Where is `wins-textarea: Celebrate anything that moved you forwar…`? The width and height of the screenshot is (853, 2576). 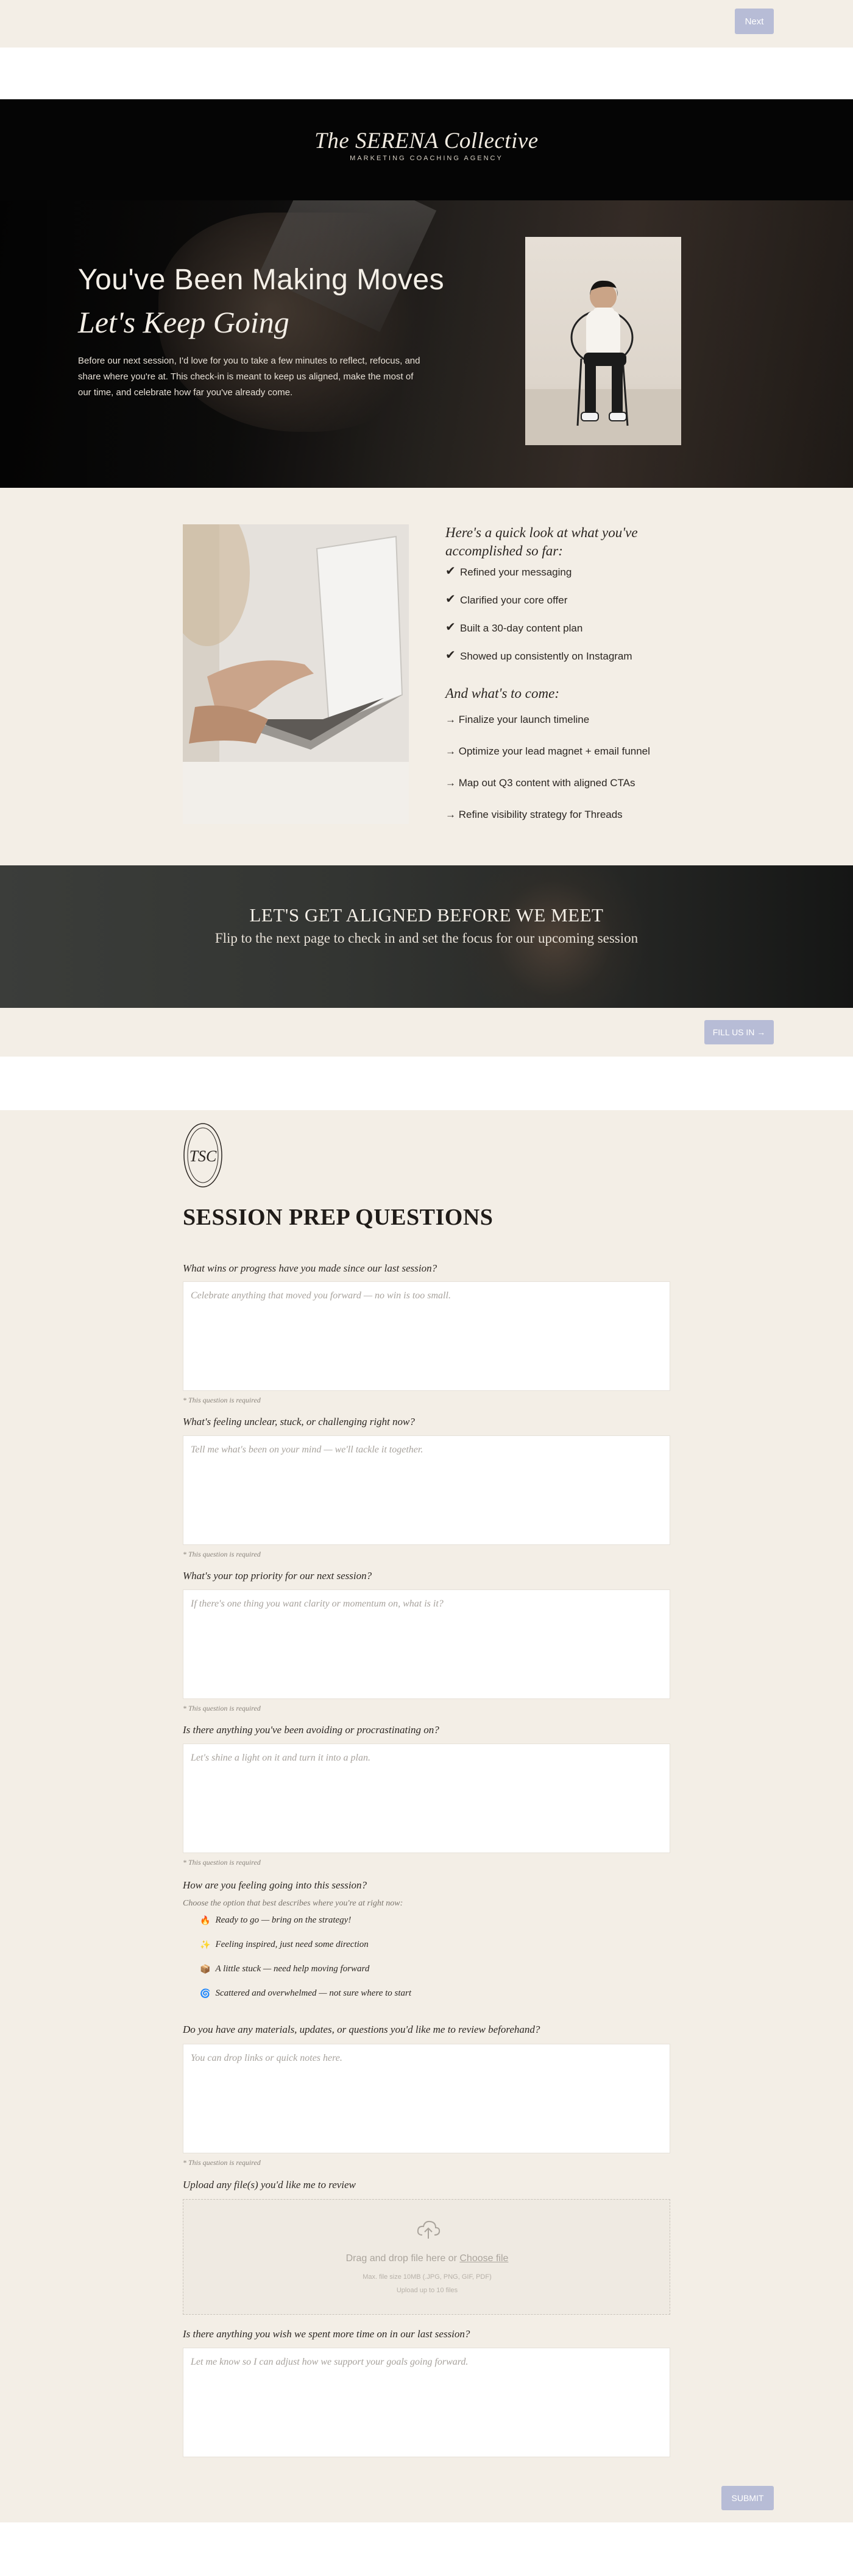 wins-textarea: Celebrate anything that moved you forwar… is located at coordinates (426, 1336).